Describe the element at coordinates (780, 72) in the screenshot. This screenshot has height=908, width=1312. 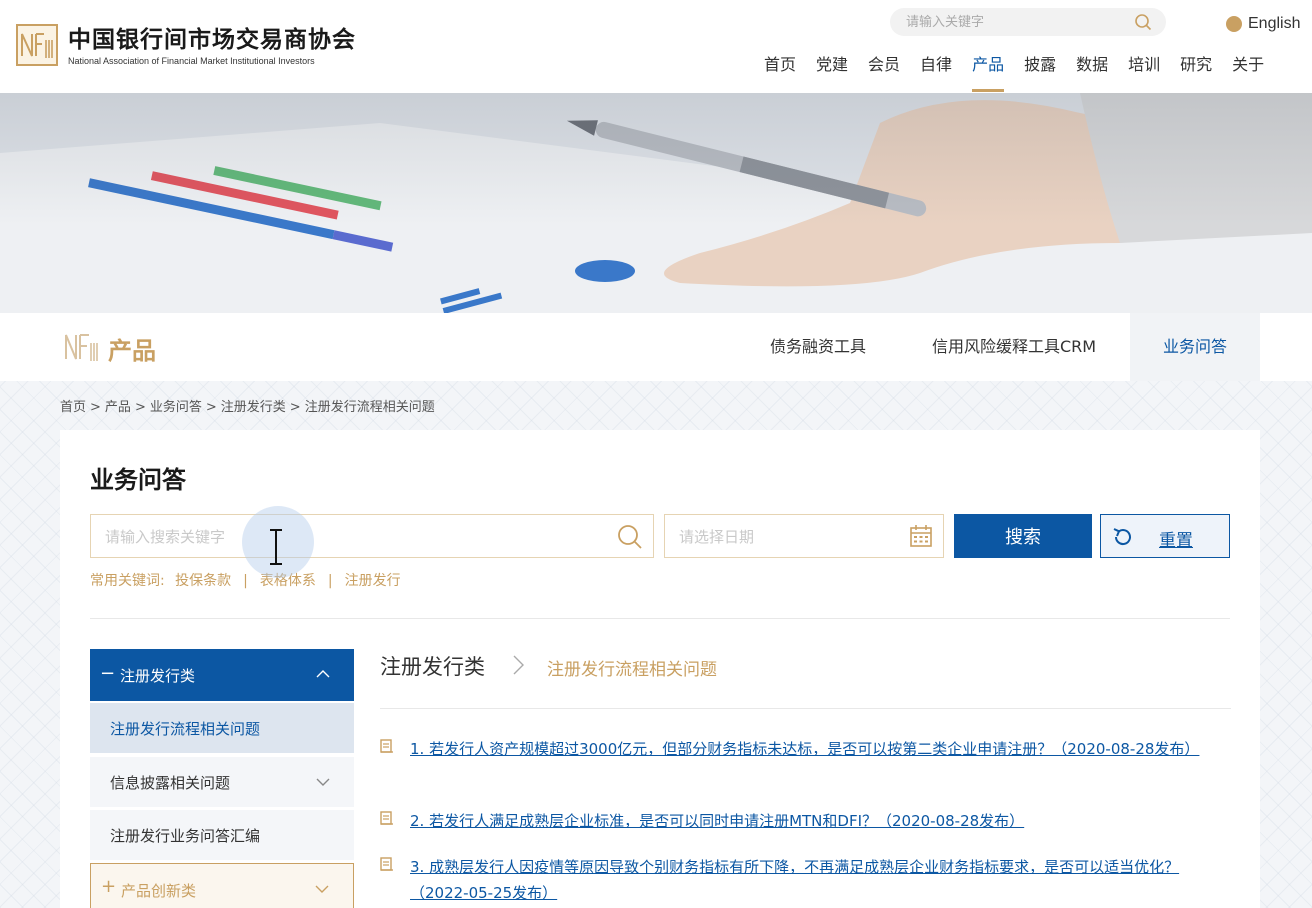
I see `nav-home: 首页` at that location.